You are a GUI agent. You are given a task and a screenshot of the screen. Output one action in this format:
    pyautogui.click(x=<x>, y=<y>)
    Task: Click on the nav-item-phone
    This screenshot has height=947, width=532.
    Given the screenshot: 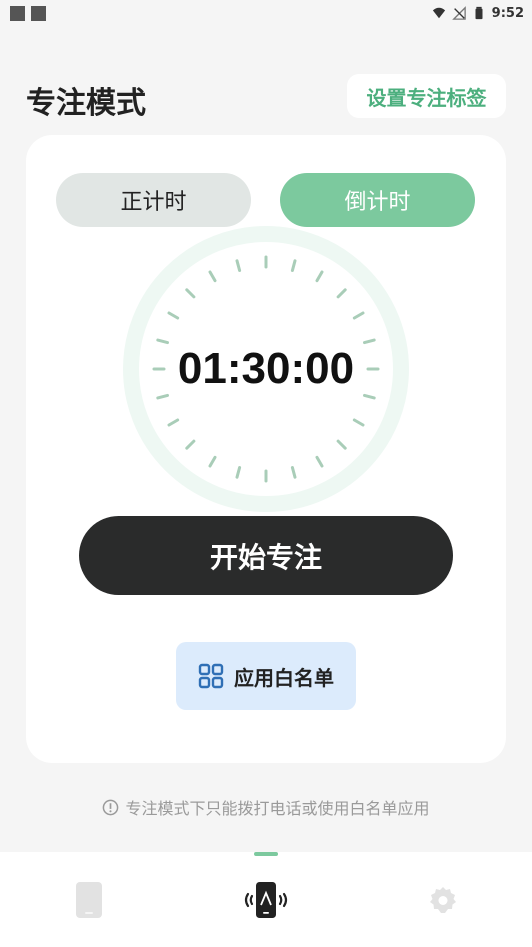 What is the action you would take?
    pyautogui.click(x=88, y=899)
    